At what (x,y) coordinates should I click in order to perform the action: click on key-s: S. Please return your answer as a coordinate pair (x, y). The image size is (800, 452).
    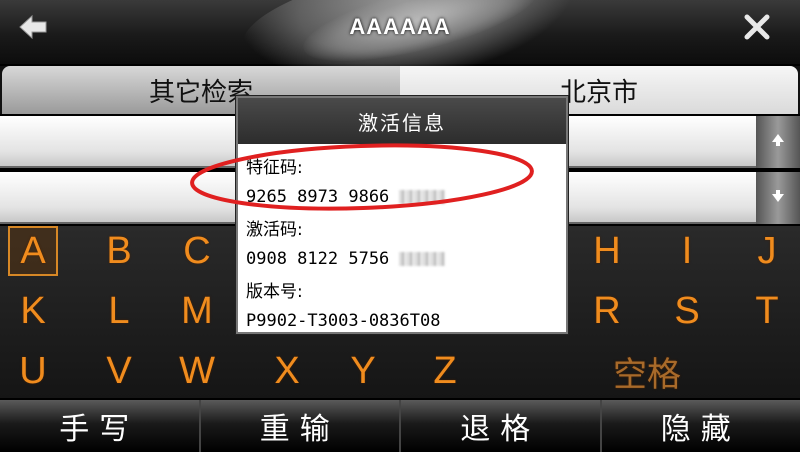
    Looking at the image, I should click on (687, 311).